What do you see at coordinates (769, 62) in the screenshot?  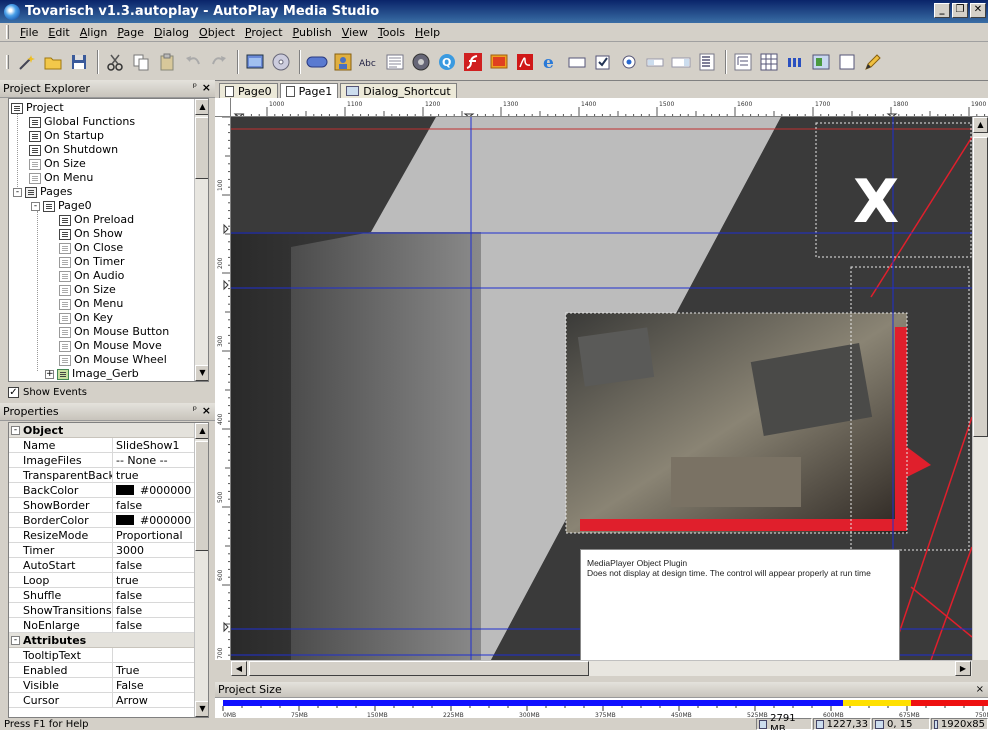 I see `grid-object-icon` at bounding box center [769, 62].